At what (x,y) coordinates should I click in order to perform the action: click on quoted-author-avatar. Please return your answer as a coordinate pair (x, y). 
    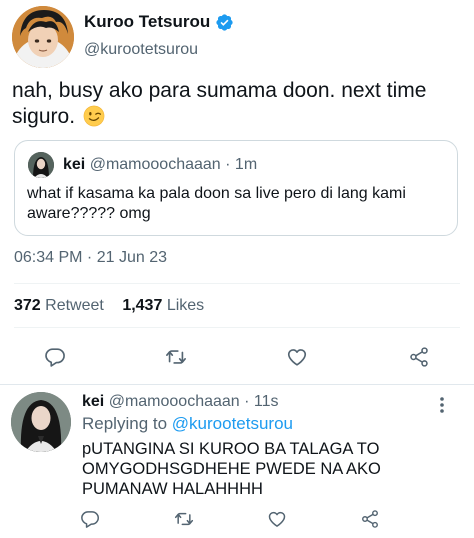
    Looking at the image, I should click on (41, 165).